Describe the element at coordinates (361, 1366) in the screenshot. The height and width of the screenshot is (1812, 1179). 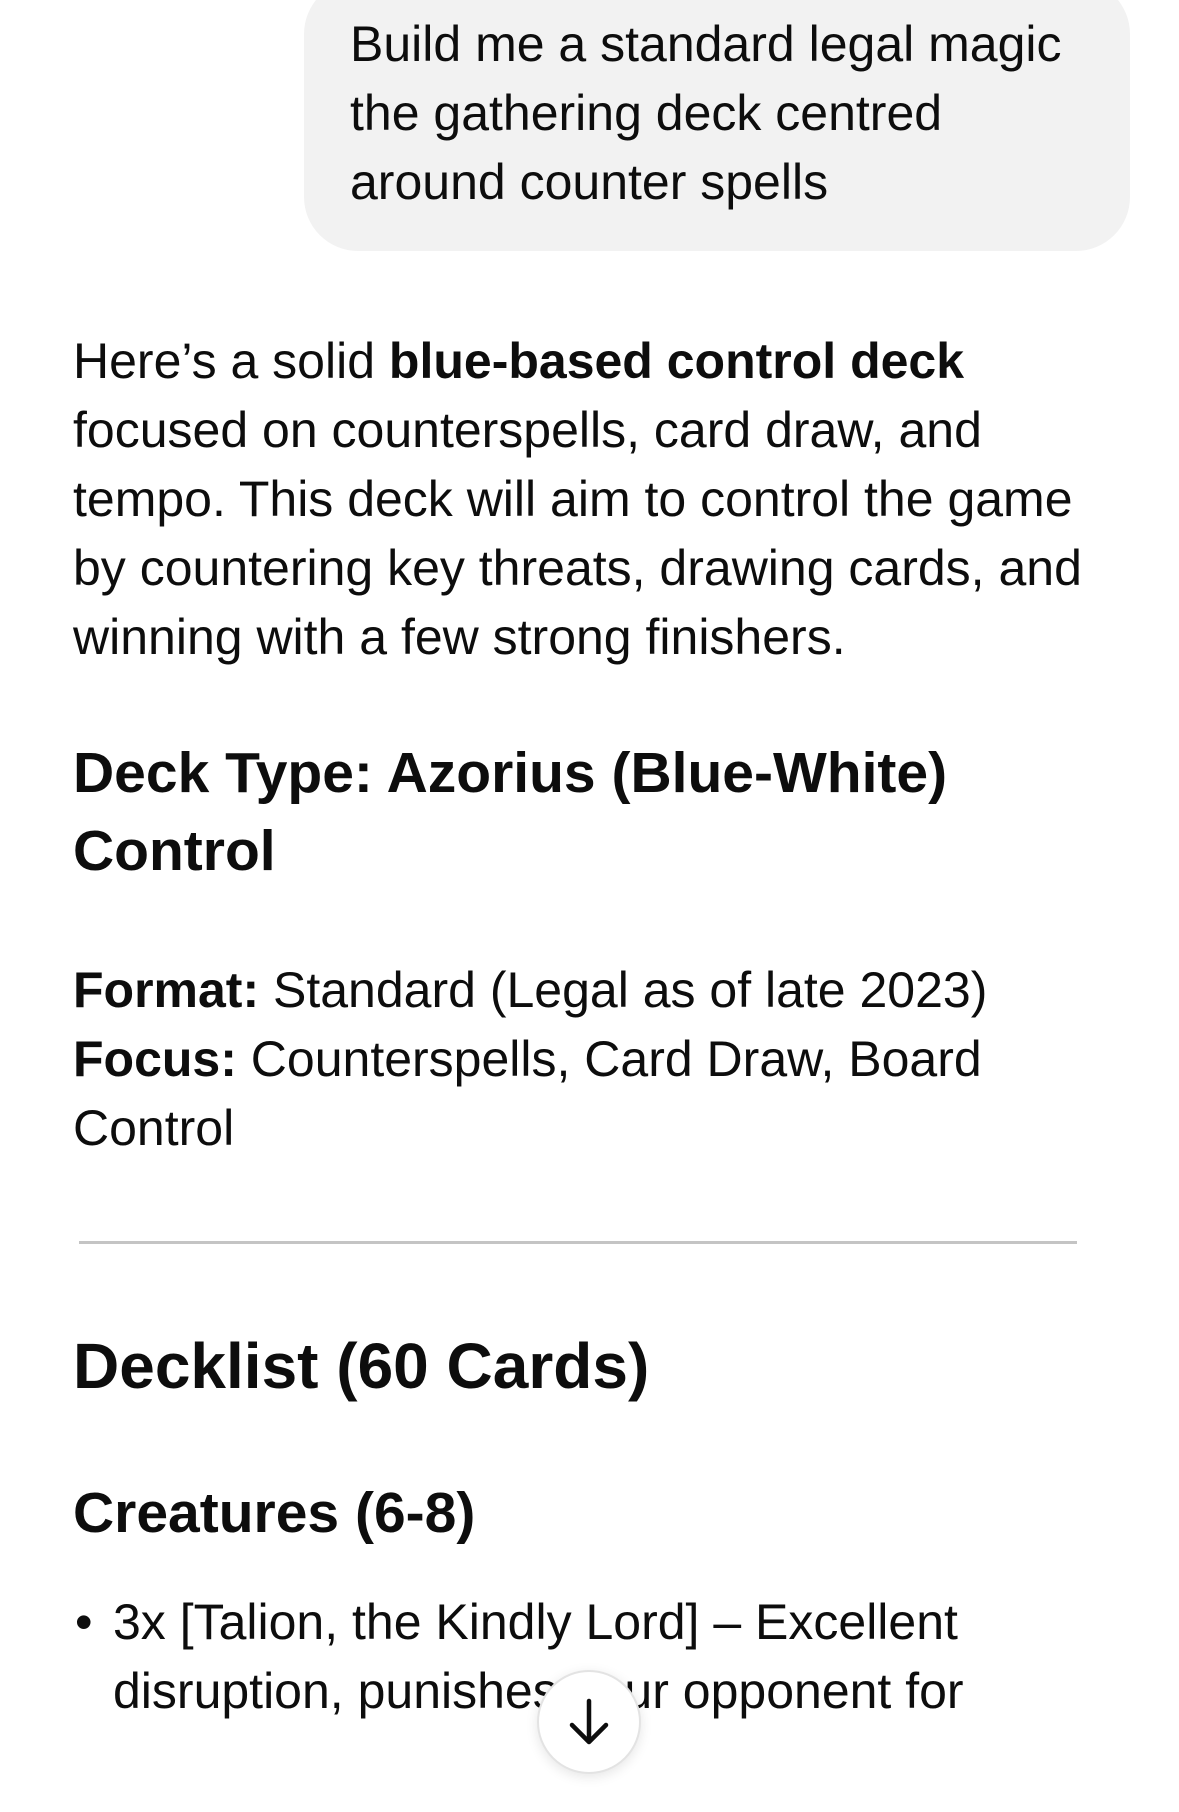
I see `decklist-heading: Decklist (60 Cards)` at that location.